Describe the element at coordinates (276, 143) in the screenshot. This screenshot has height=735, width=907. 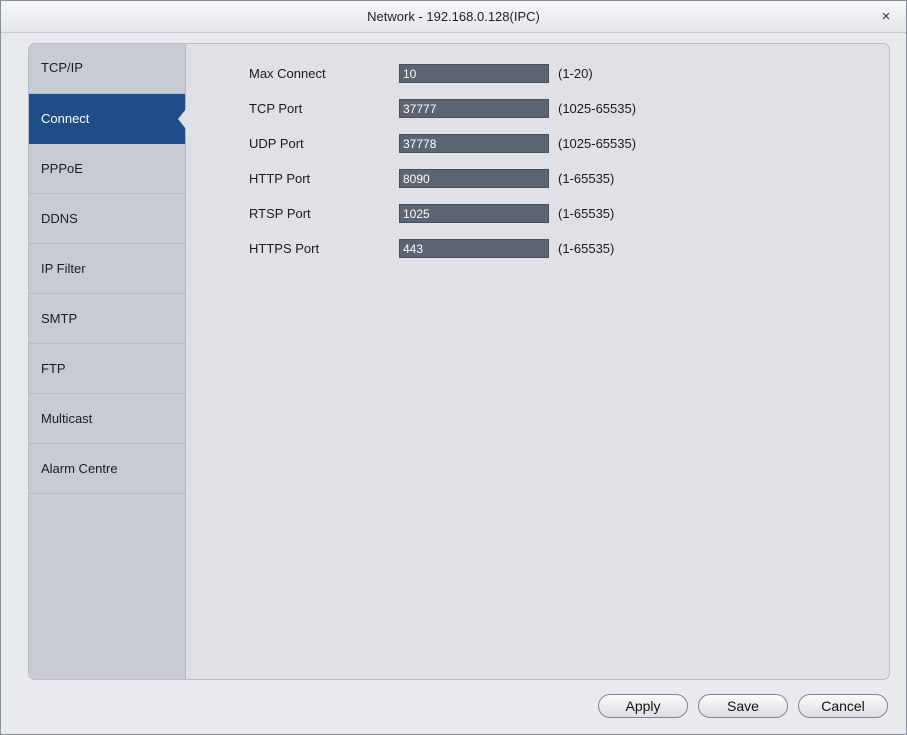
I see `udp-port-label: UDP Port` at that location.